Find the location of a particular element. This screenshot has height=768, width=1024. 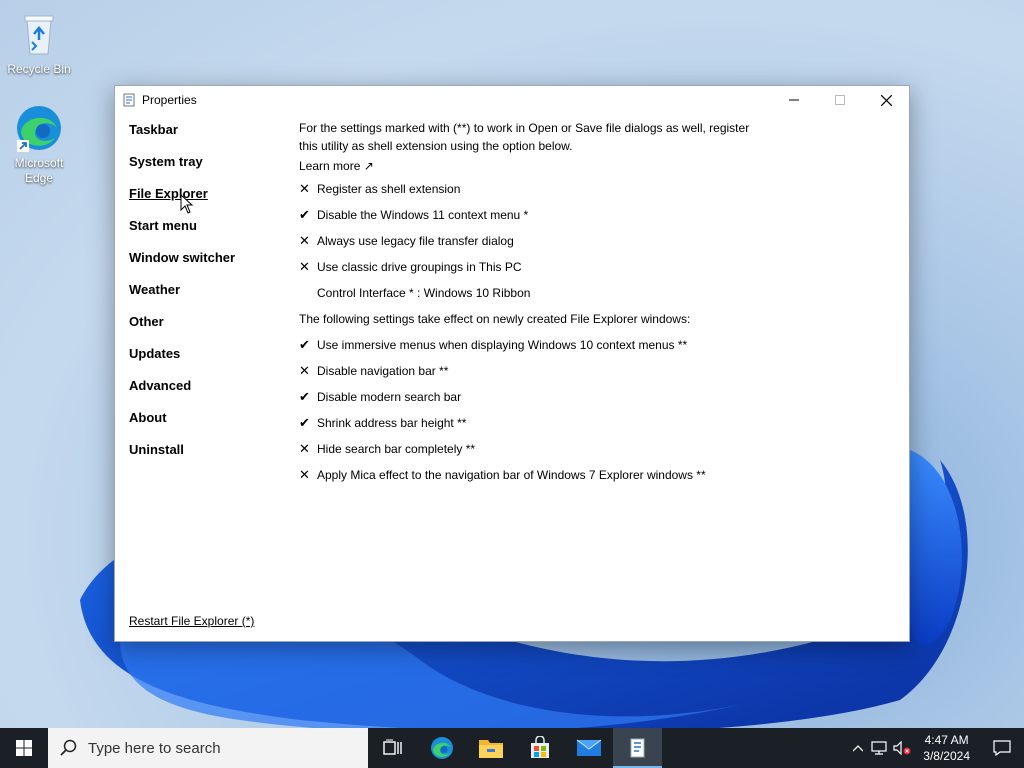

taskbar-mail-button is located at coordinates (588, 748).